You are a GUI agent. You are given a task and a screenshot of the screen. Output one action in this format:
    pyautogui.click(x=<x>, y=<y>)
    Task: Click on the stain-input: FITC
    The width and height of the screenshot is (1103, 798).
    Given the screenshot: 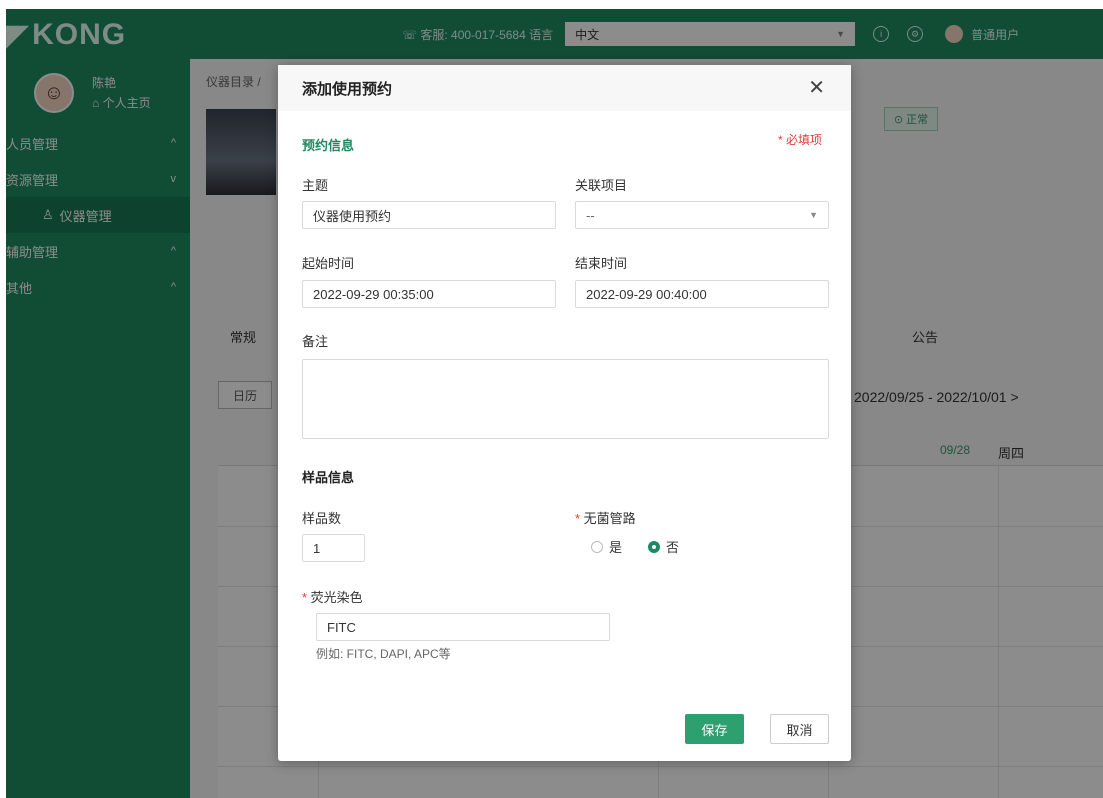 What is the action you would take?
    pyautogui.click(x=463, y=627)
    